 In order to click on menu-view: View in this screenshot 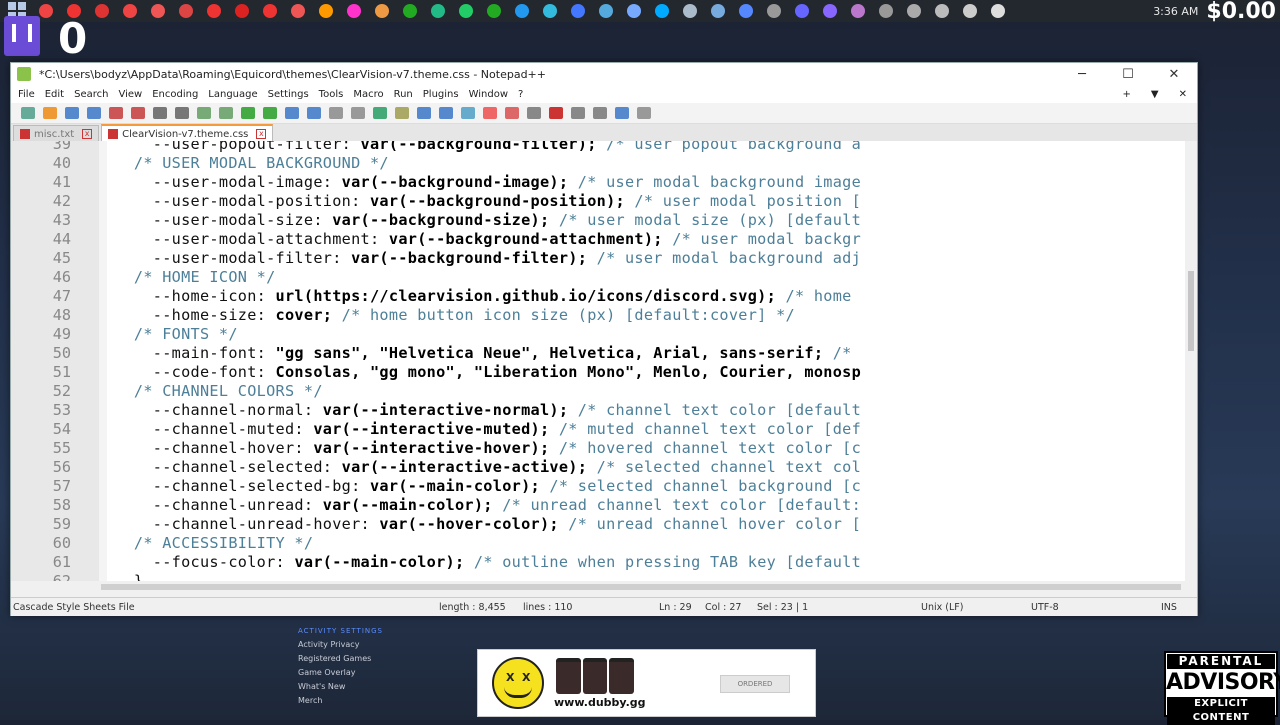, I will do `click(130, 94)`.